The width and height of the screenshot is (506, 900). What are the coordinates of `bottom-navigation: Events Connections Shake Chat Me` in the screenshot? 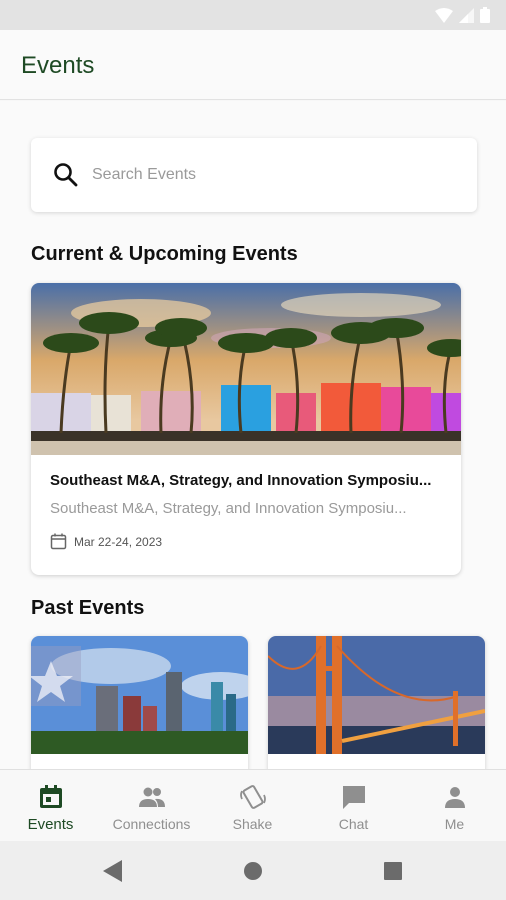 It's located at (253, 805).